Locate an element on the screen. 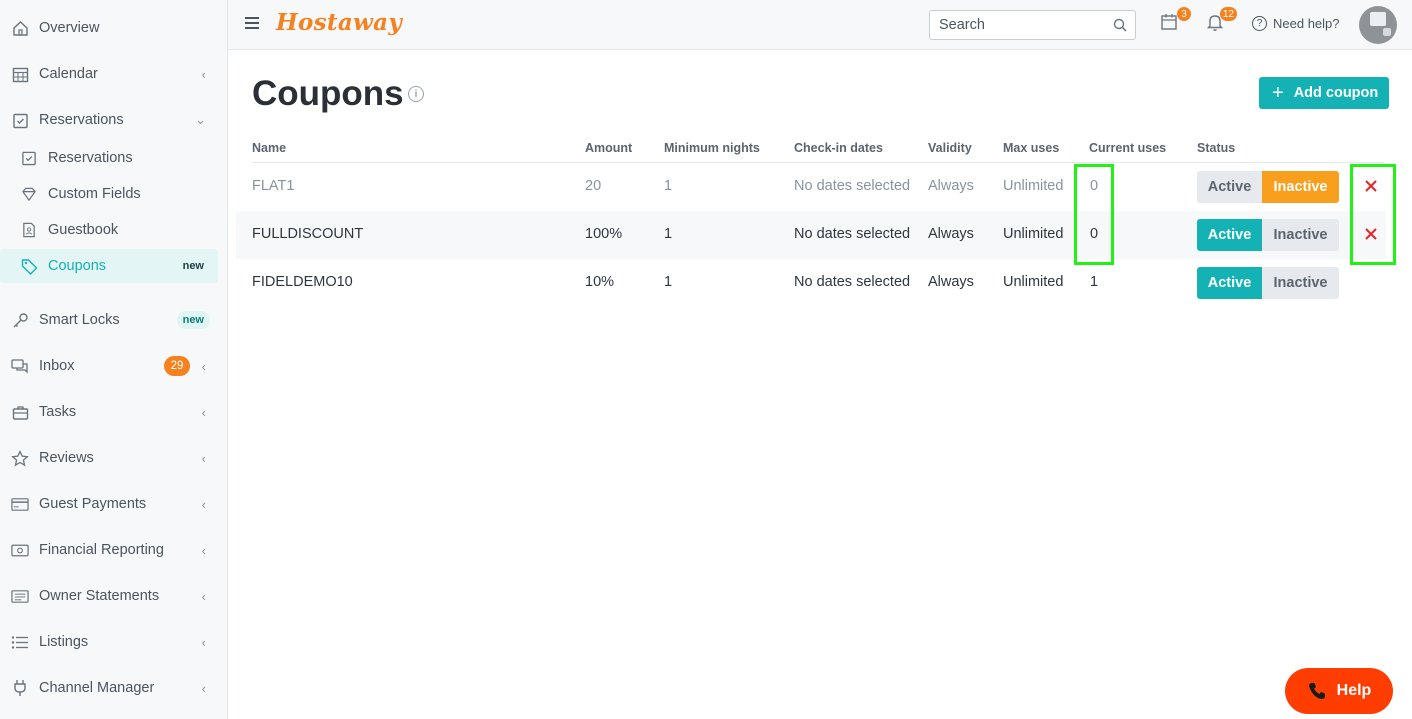  need-help-link: ? Need help? is located at coordinates (1296, 23).